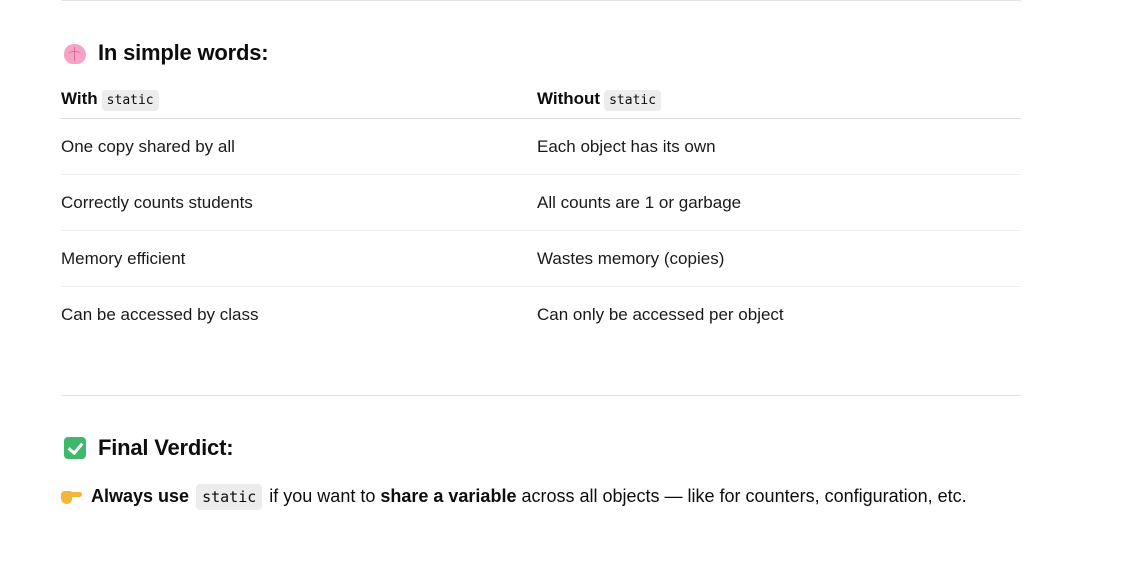  What do you see at coordinates (448, 496) in the screenshot?
I see `emphasis-text: share a variable` at bounding box center [448, 496].